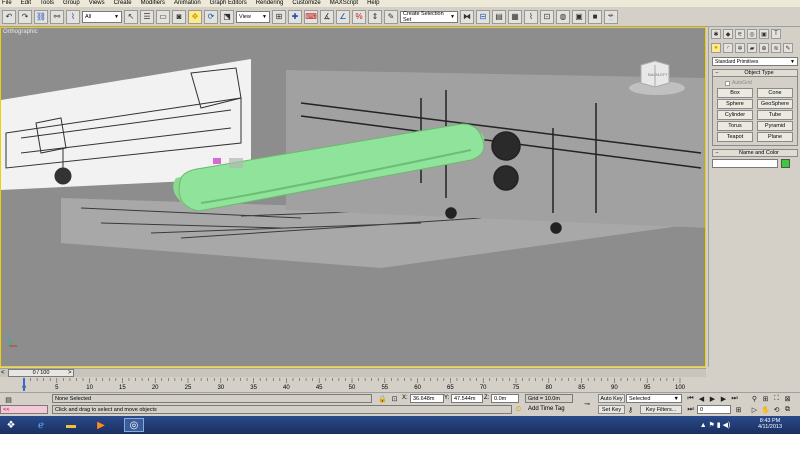  Describe the element at coordinates (788, 48) in the screenshot. I see `systems-icon: ✎` at that location.